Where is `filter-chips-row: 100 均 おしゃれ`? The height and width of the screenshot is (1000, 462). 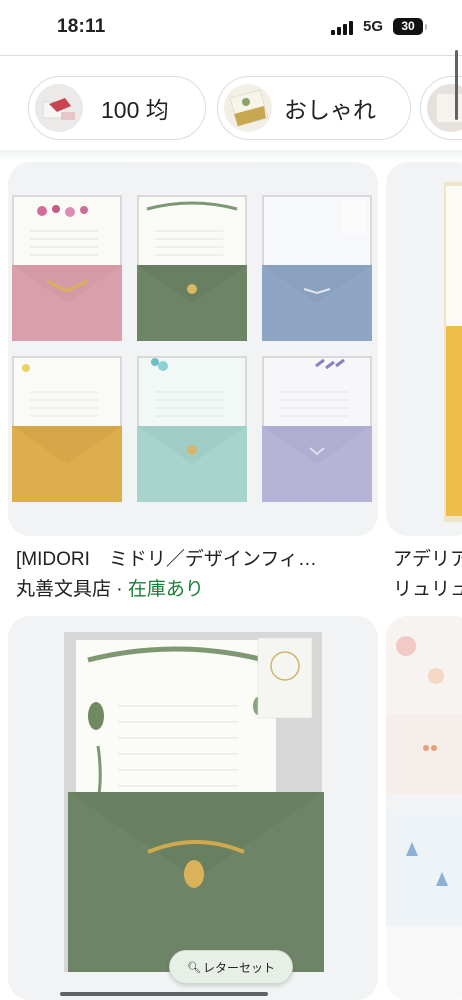
filter-chips-row: 100 均 おしゃれ is located at coordinates (231, 109).